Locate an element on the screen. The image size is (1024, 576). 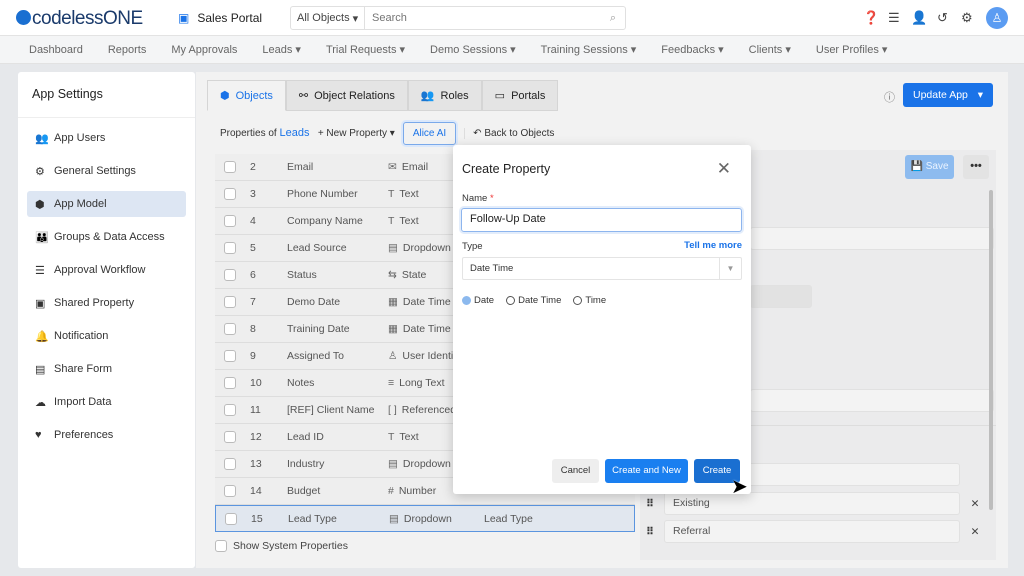
nav-item: Dashboard is located at coordinates (56, 50).